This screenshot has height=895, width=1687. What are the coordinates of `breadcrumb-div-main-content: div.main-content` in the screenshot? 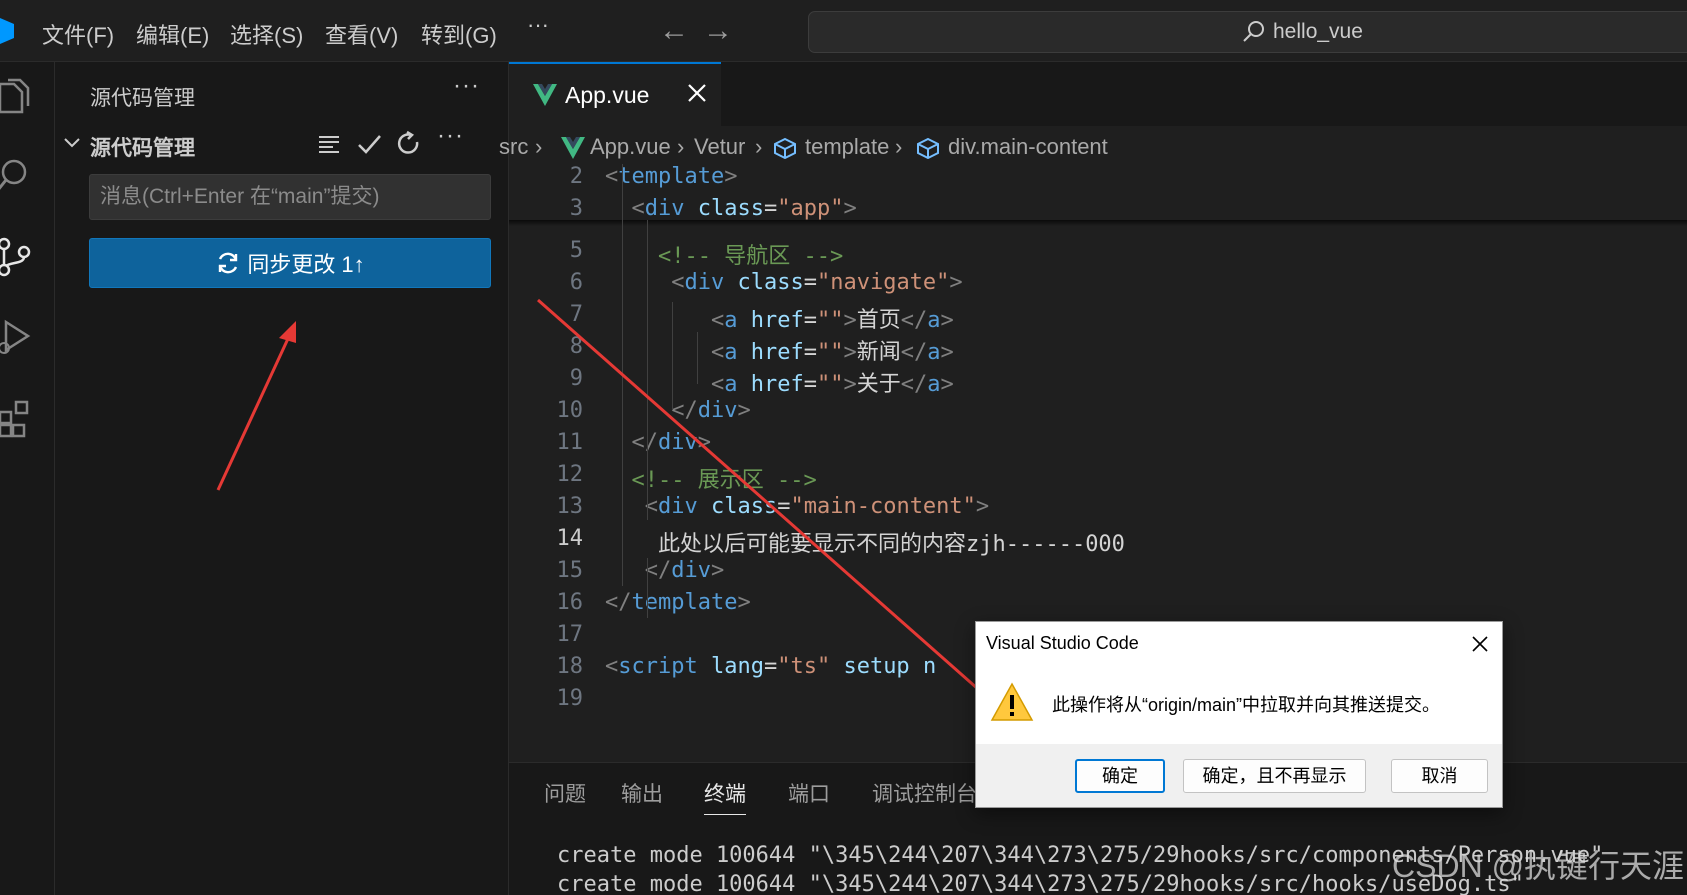 It's located at (1028, 147).